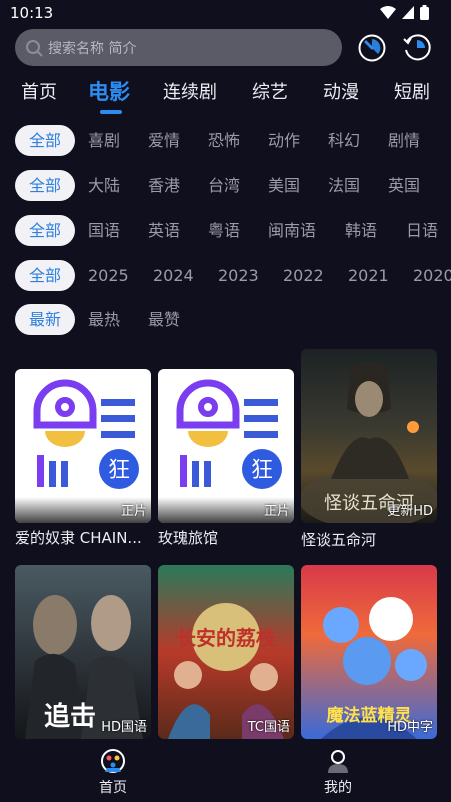 The width and height of the screenshot is (451, 802). I want to click on nav-mine-label: 我的, so click(338, 788).